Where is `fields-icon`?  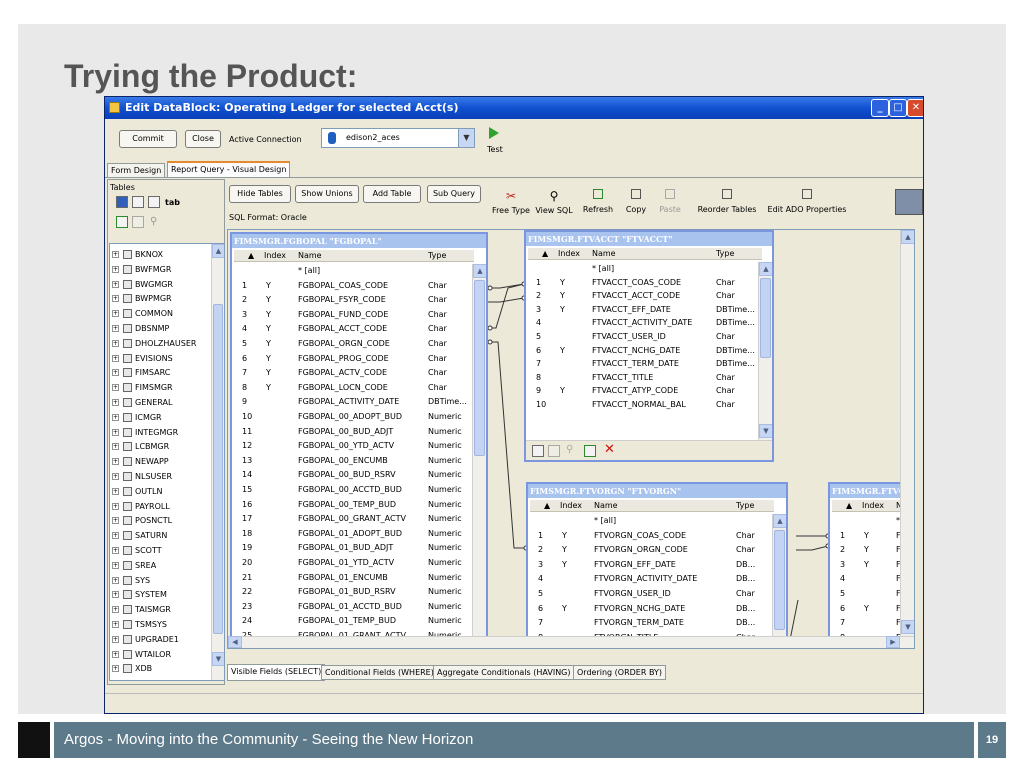 fields-icon is located at coordinates (538, 451).